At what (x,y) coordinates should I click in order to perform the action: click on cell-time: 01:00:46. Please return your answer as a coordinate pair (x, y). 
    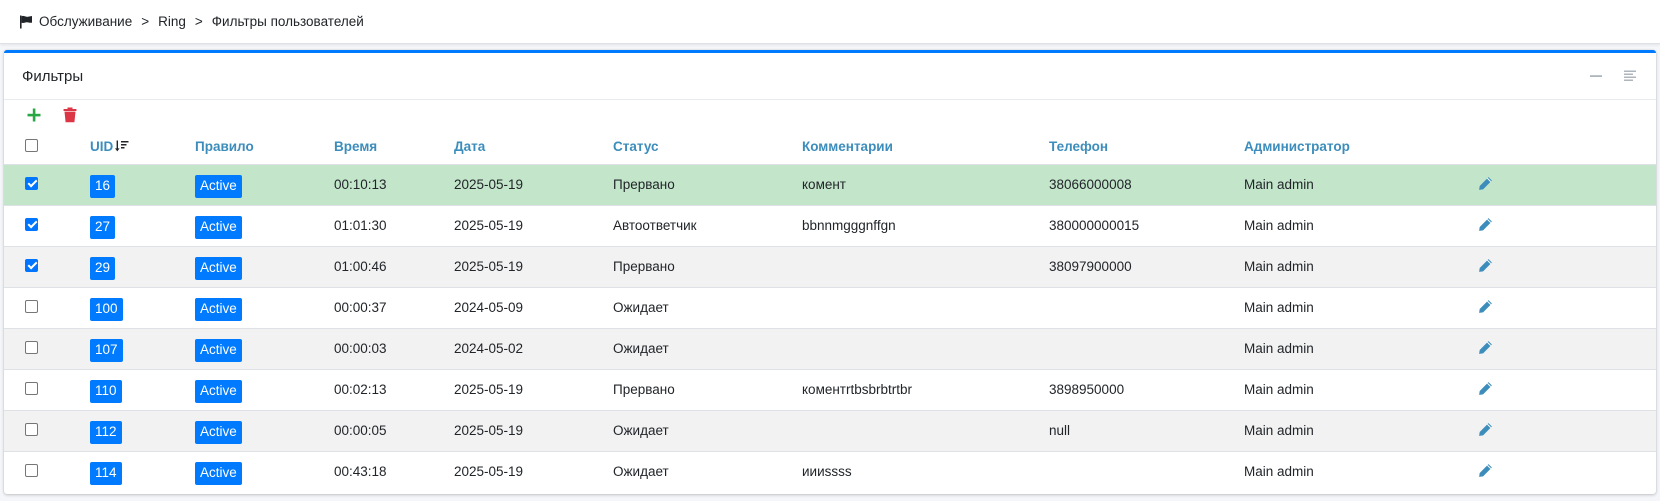
    Looking at the image, I should click on (360, 266).